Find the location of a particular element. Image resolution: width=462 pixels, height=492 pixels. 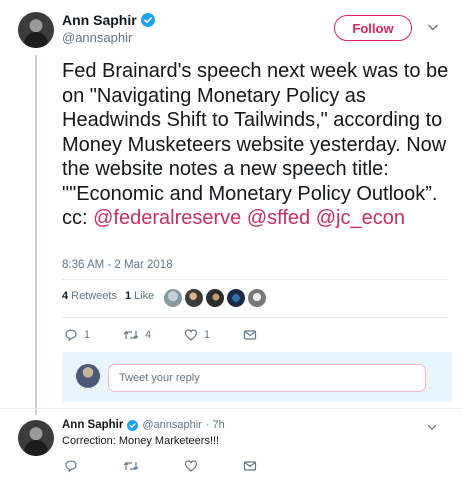

likers-avatars is located at coordinates (215, 298).